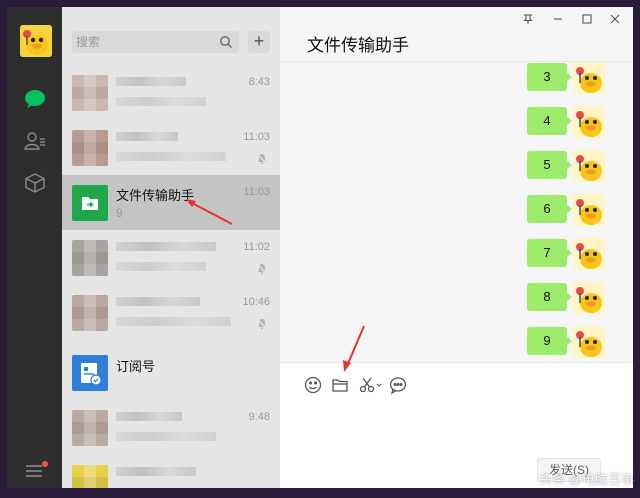 The width and height of the screenshot is (640, 498). What do you see at coordinates (171, 92) in the screenshot?
I see `conversation-item: 8:43` at bounding box center [171, 92].